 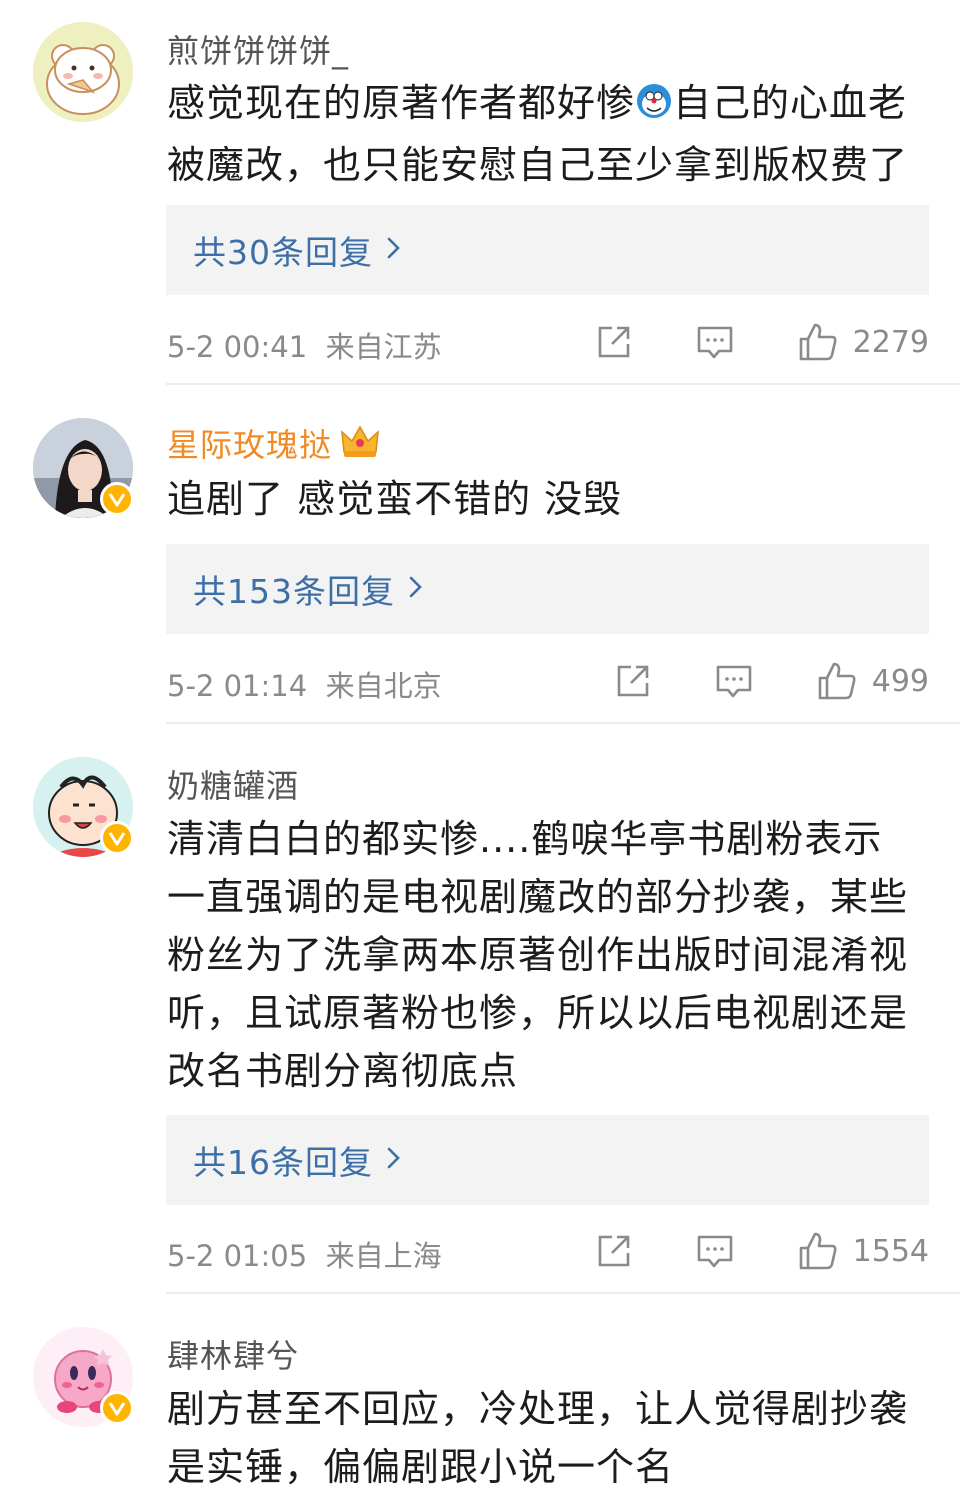 I want to click on comment-text: 感觉现在的原著作者都好惨 自己的心血老 被魔改，也只能安慰自己至少拿到版权费了, so click(x=552, y=134).